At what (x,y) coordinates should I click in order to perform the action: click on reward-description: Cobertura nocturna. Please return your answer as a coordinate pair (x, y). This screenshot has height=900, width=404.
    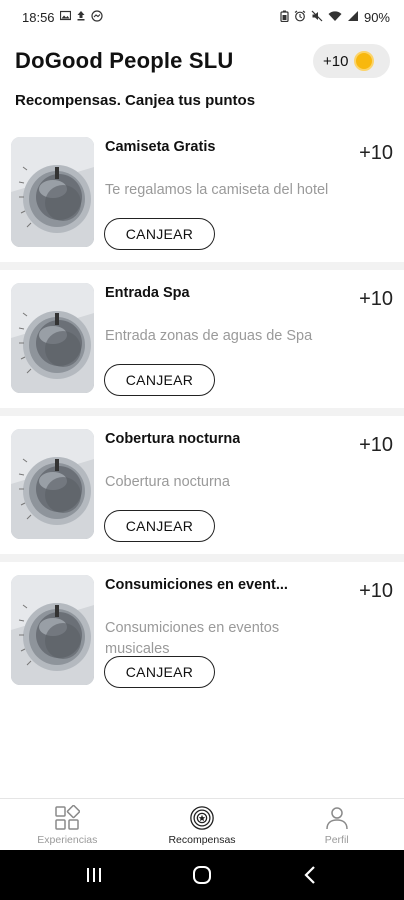
    Looking at the image, I should click on (167, 482).